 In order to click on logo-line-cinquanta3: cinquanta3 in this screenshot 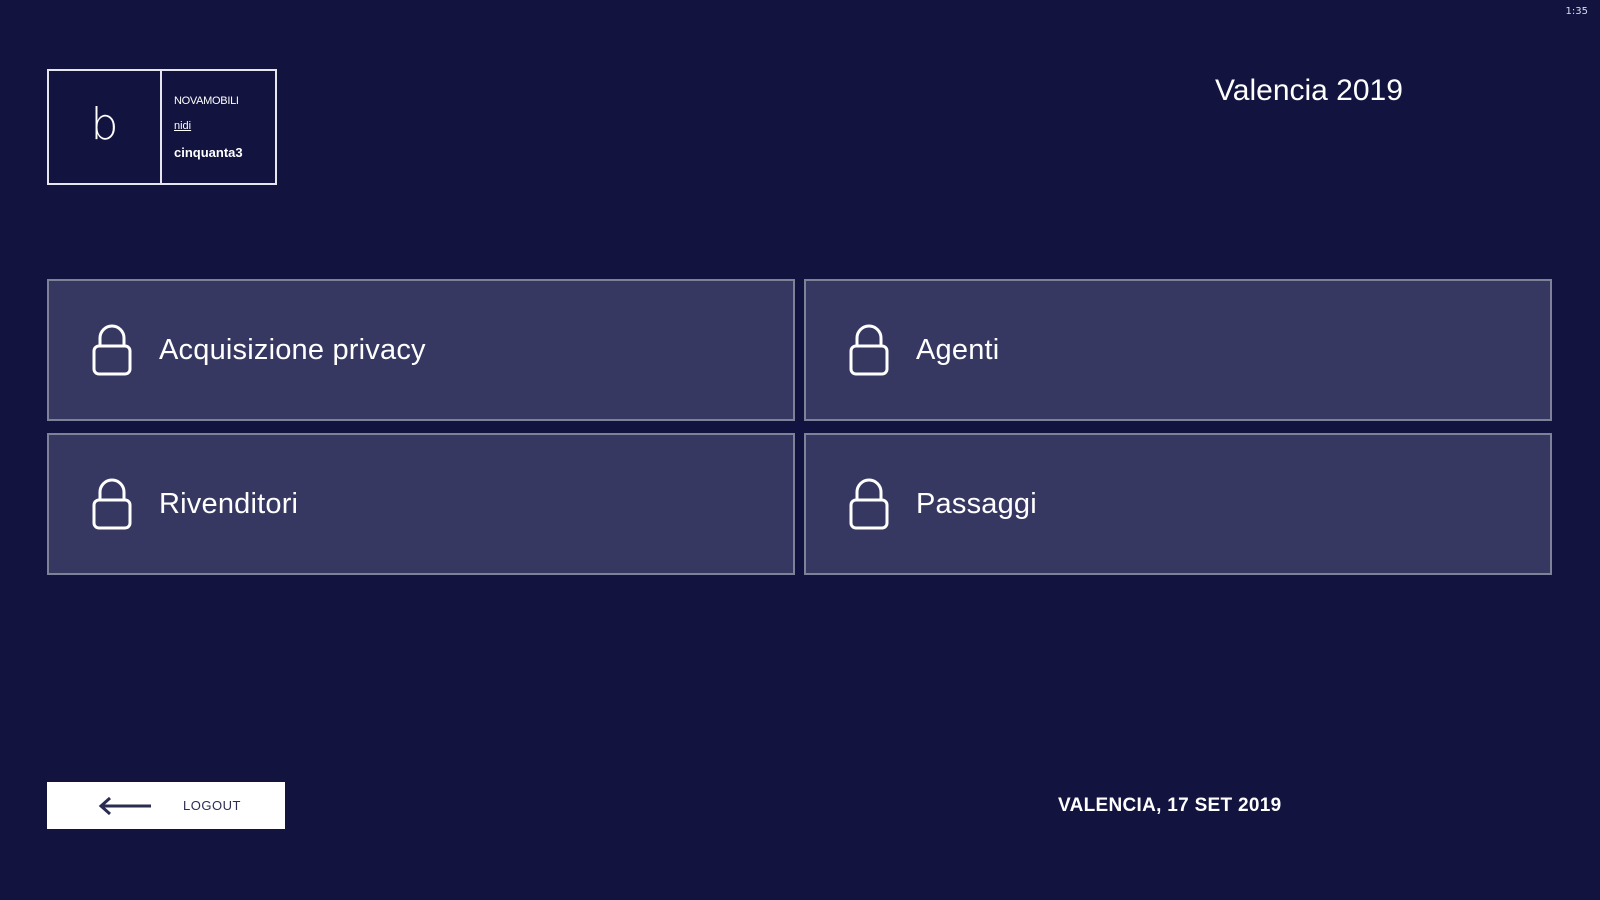, I will do `click(208, 152)`.